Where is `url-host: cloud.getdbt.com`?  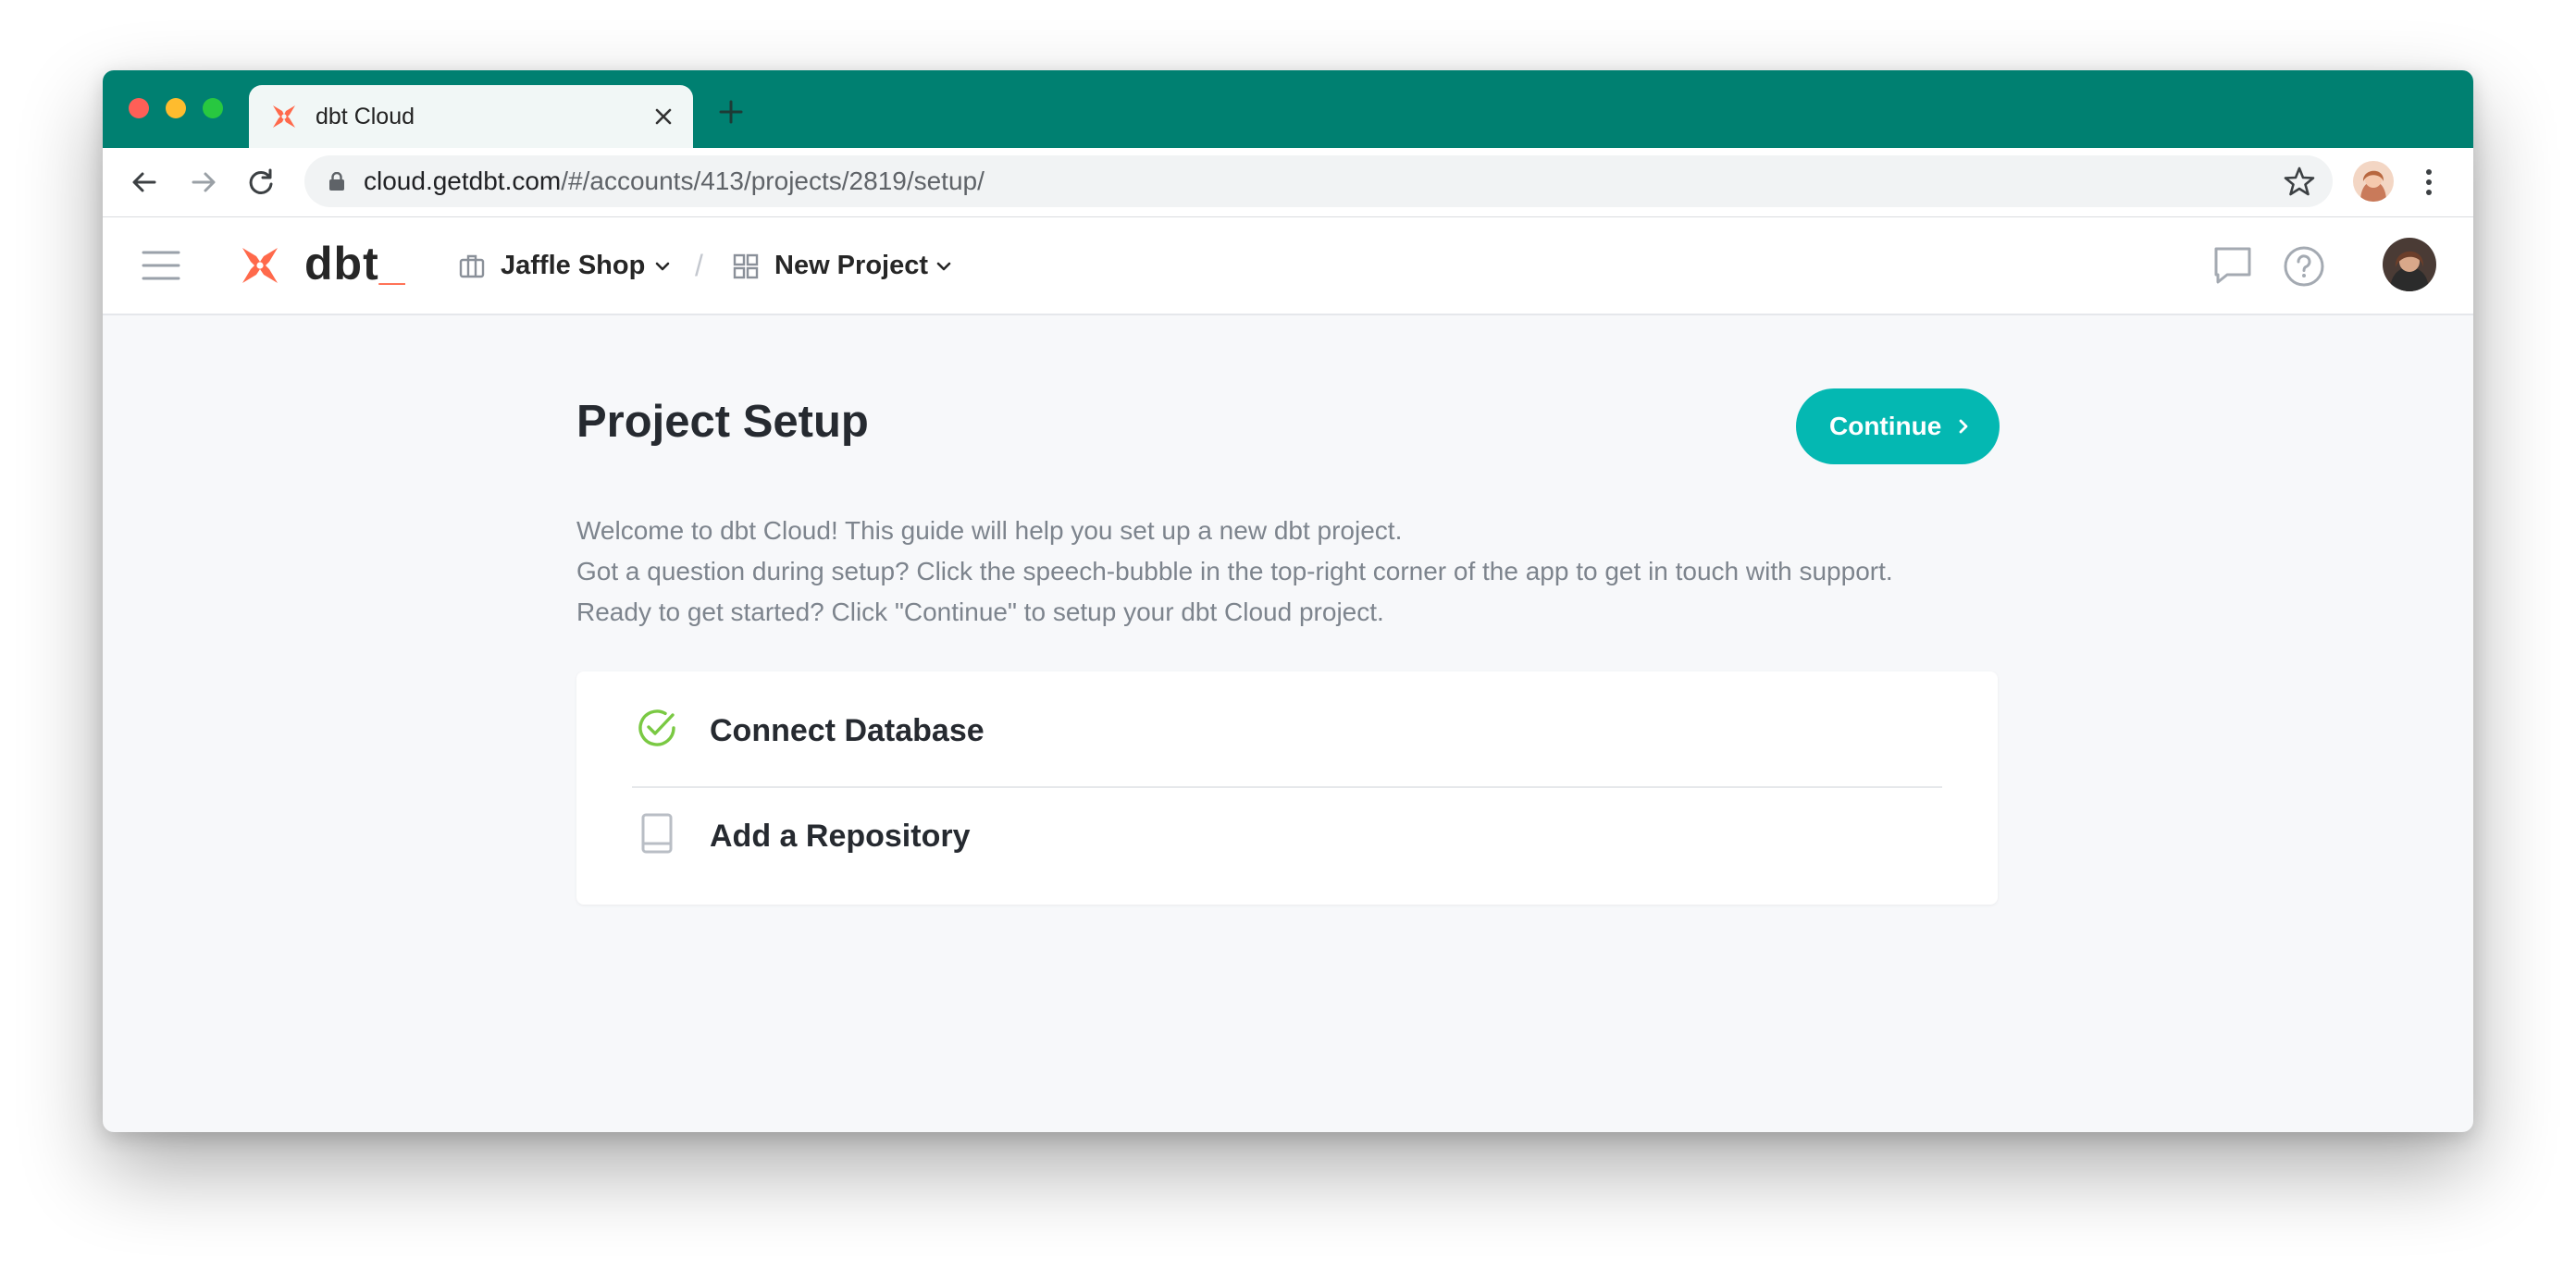
url-host: cloud.getdbt.com is located at coordinates (463, 180).